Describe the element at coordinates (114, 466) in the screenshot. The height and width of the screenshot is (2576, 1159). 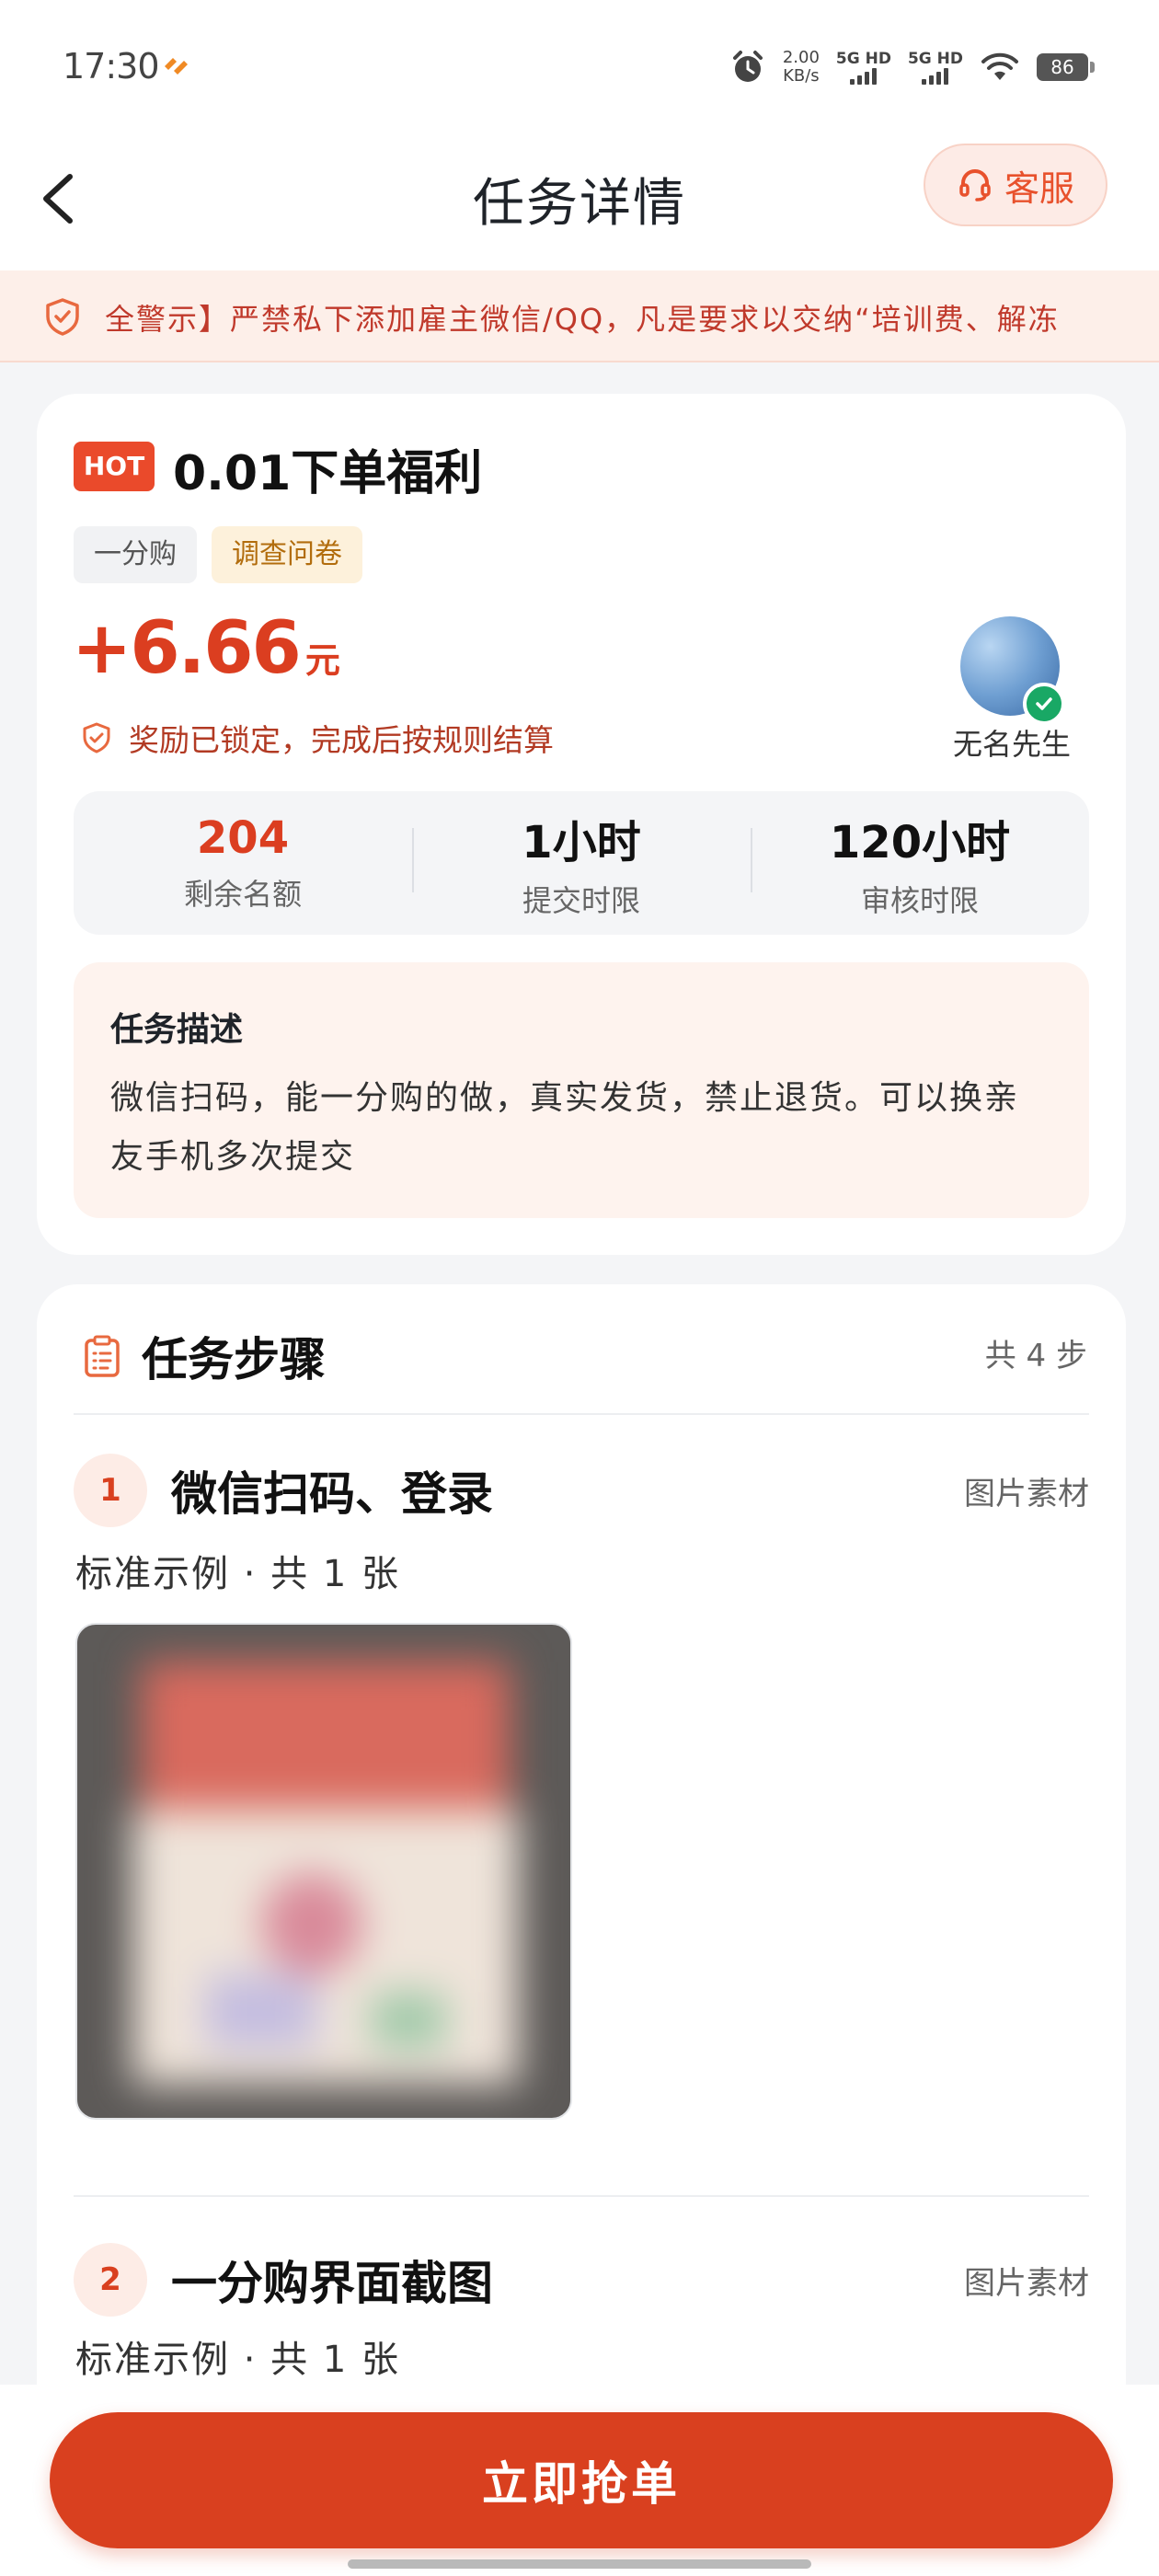
I see `hot-badge: HOT` at that location.